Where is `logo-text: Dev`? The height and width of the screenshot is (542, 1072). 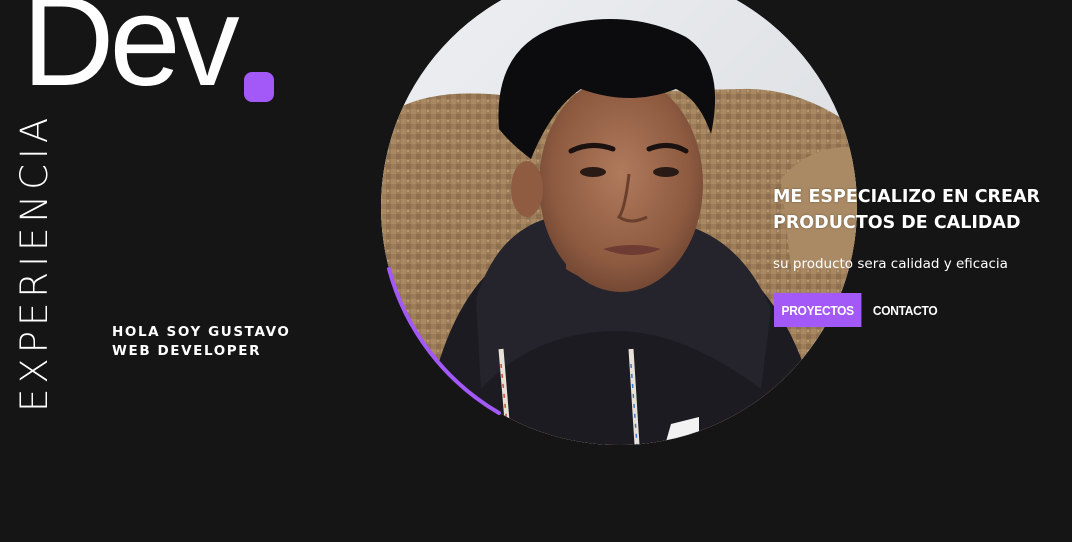 logo-text: Dev is located at coordinates (131, 56).